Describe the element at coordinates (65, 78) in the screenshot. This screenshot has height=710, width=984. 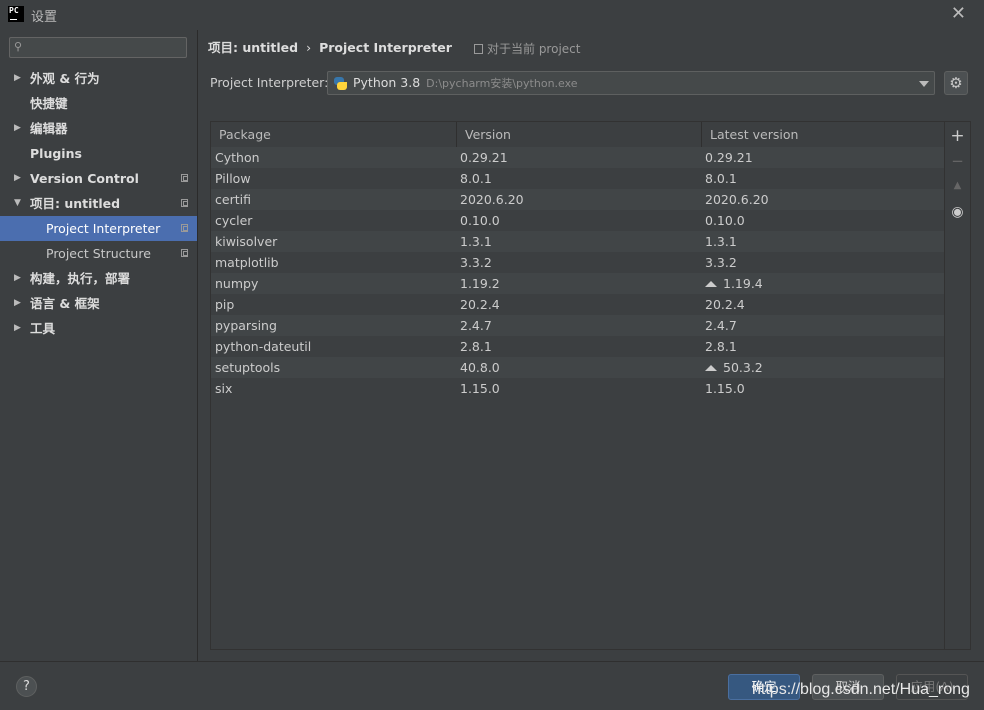
I see `sidebar-item-label: 外观 & 行为` at that location.